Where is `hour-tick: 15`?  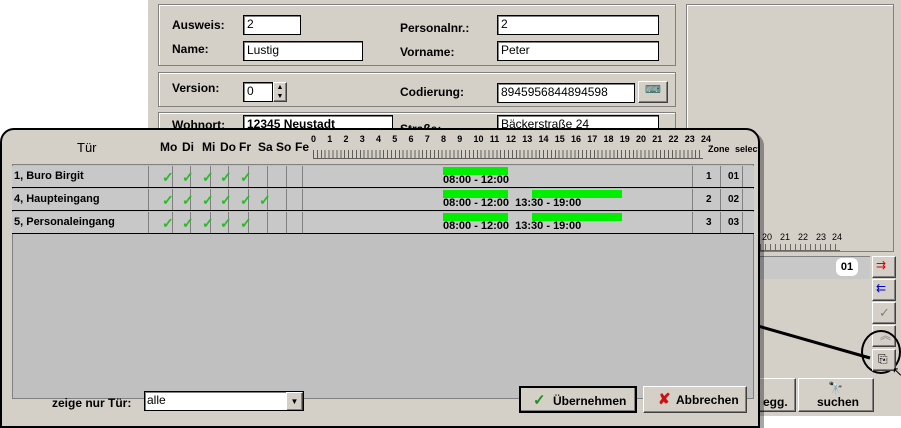
hour-tick: 15 is located at coordinates (559, 139).